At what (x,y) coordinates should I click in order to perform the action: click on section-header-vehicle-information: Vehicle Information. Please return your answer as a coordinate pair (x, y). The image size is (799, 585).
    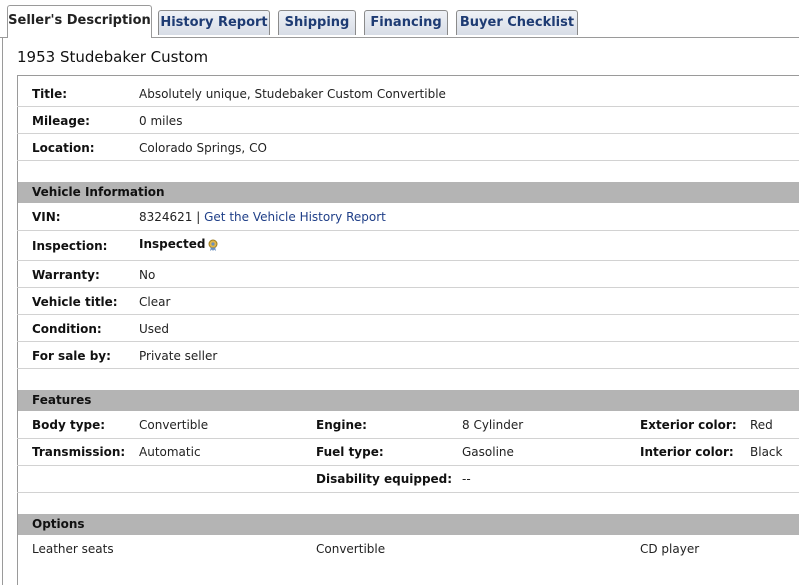
    Looking at the image, I should click on (408, 192).